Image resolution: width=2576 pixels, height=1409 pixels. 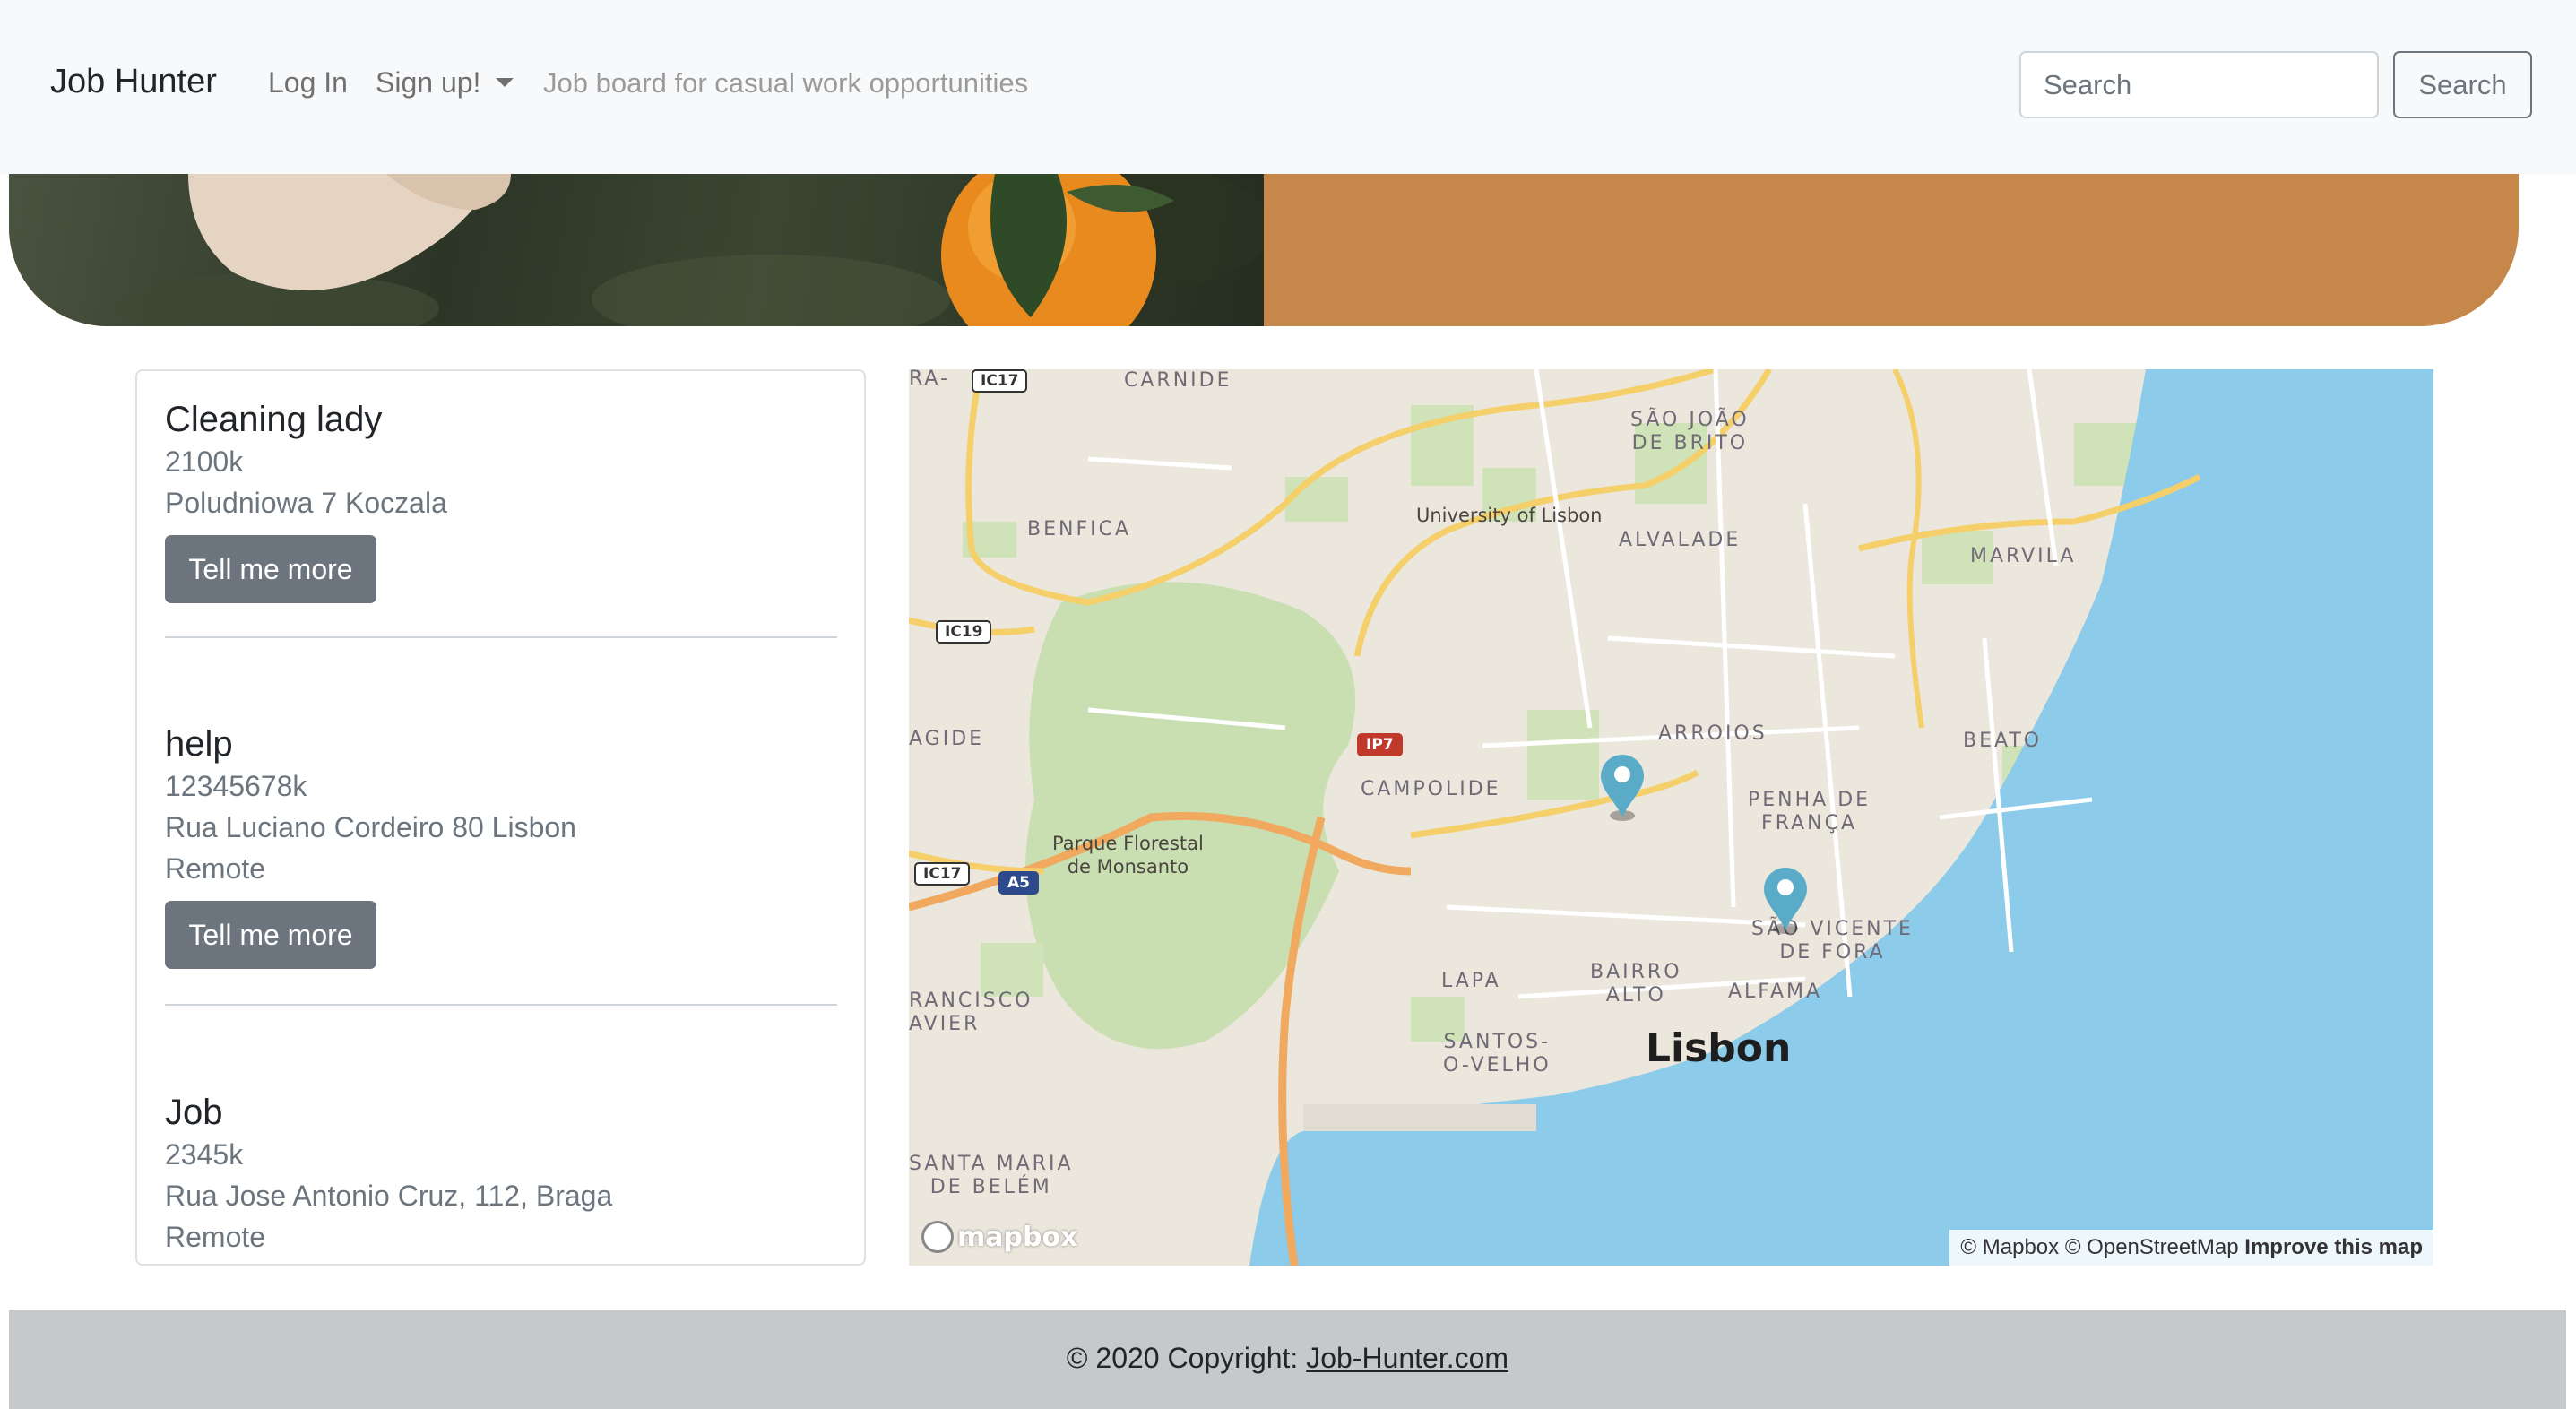 What do you see at coordinates (1380, 744) in the screenshot?
I see `road-shield: IP7` at bounding box center [1380, 744].